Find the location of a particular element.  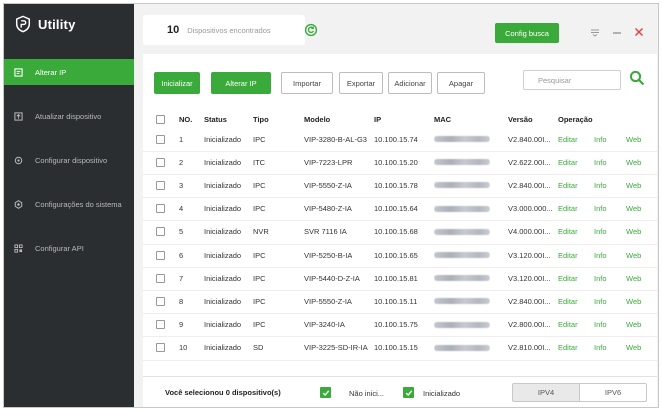

search-input: Pesquisar is located at coordinates (572, 80).